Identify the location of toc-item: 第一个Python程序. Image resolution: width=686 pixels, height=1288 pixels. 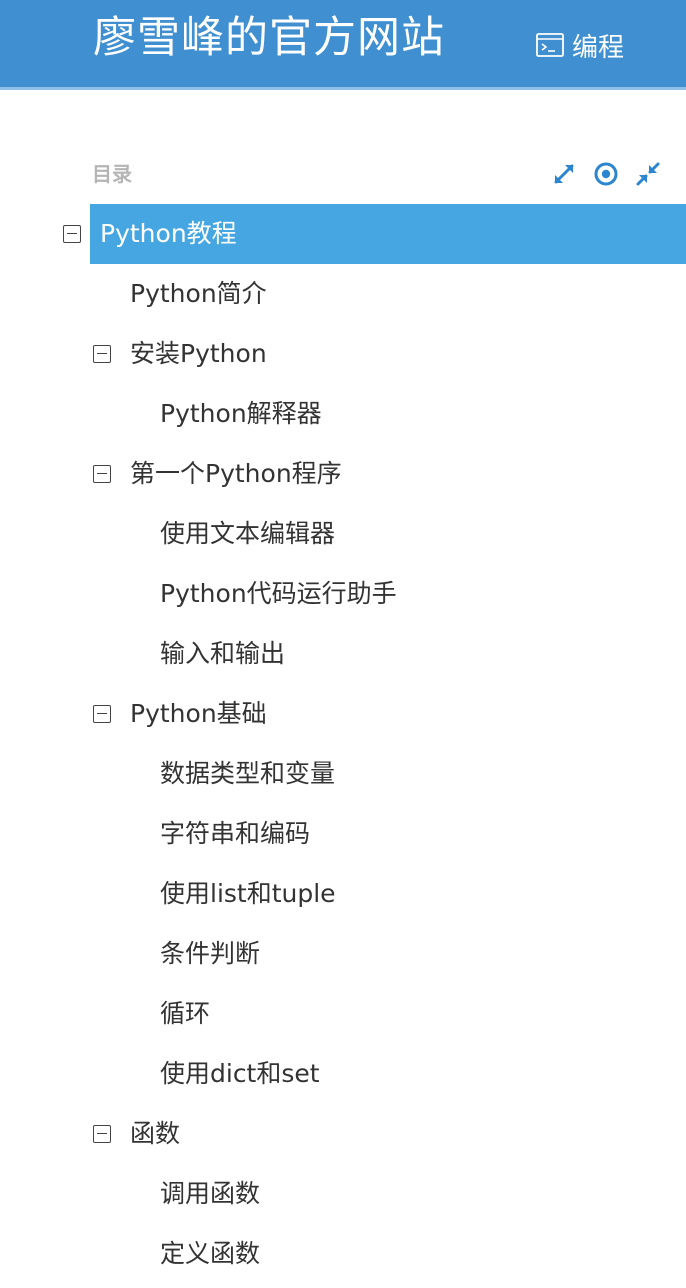
(236, 474).